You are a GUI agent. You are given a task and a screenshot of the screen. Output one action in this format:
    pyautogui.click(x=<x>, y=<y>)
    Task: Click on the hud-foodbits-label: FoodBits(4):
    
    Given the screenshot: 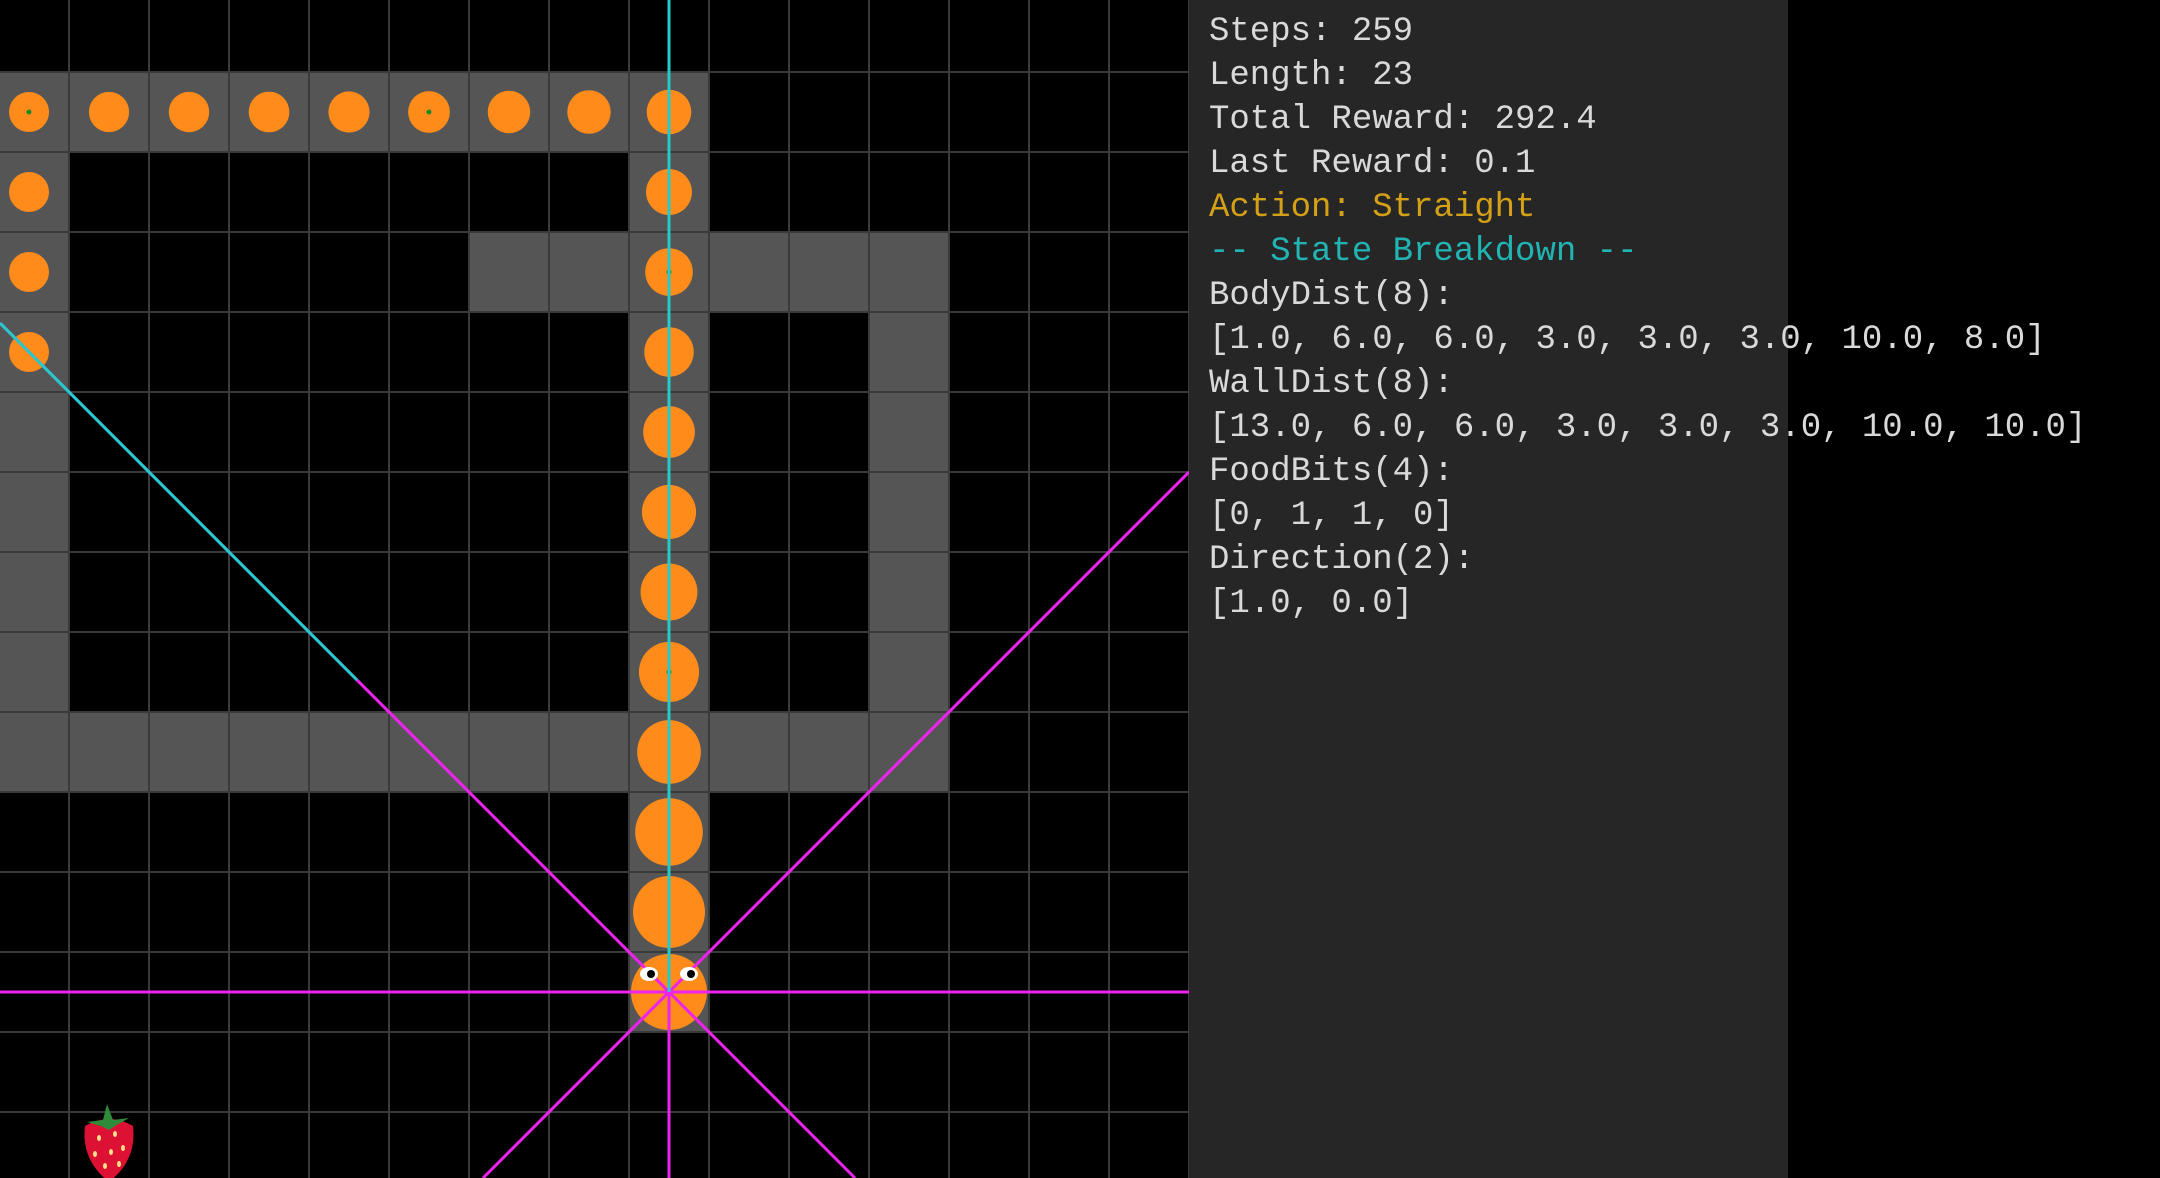 What is the action you would take?
    pyautogui.click(x=1331, y=472)
    